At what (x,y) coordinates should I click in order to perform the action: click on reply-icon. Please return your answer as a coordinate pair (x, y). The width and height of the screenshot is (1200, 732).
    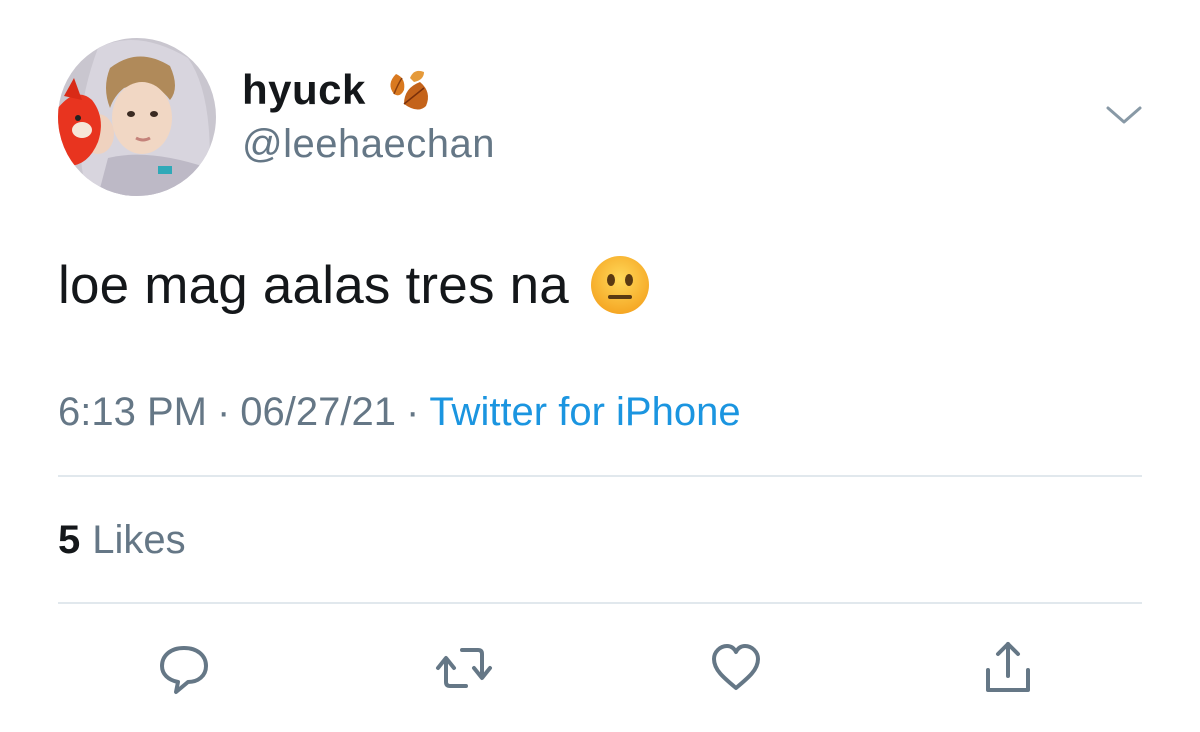
    Looking at the image, I should click on (184, 668).